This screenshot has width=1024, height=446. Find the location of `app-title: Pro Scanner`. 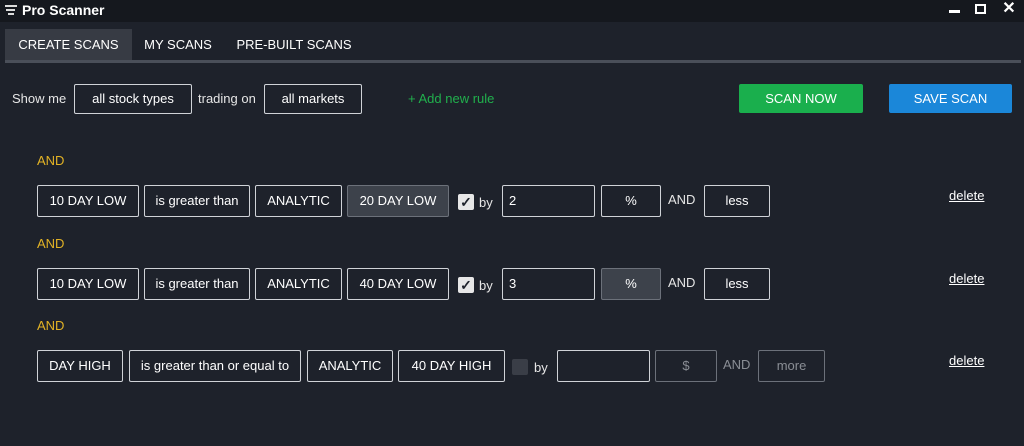

app-title: Pro Scanner is located at coordinates (63, 10).